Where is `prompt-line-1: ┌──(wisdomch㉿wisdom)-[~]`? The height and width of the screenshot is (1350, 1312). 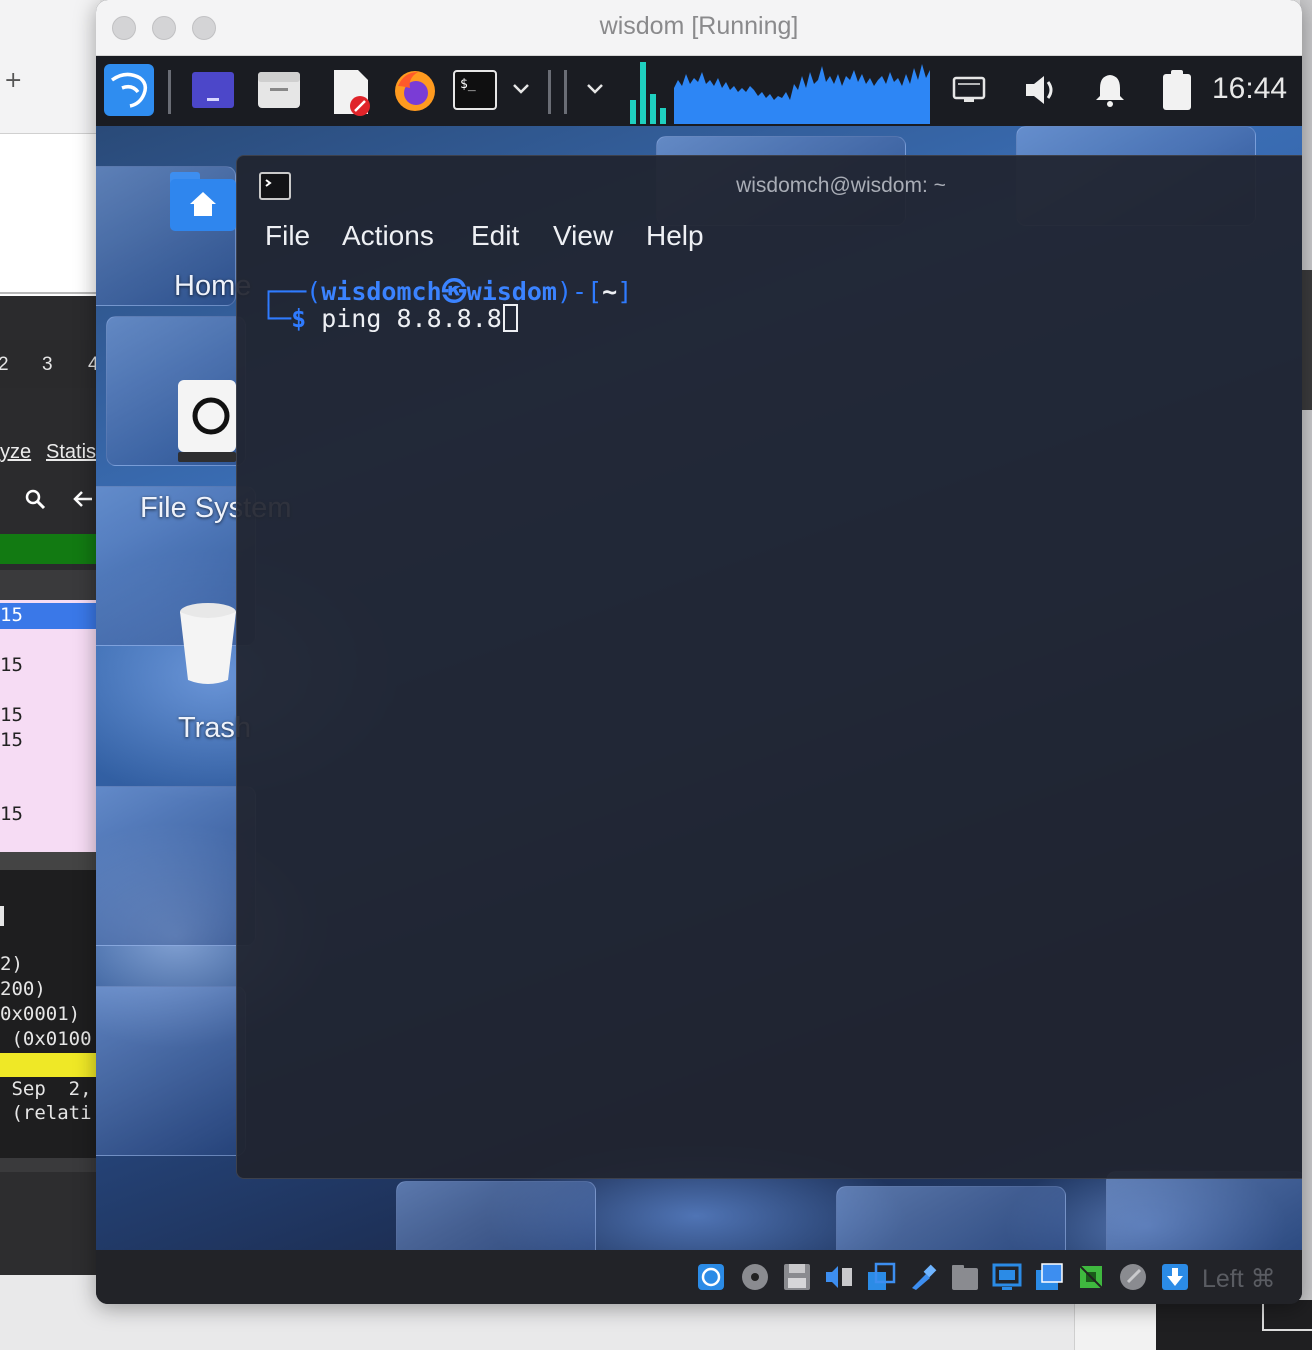
prompt-line-1: ┌──(wisdomch㉿wisdom)-[~] is located at coordinates (446, 290).